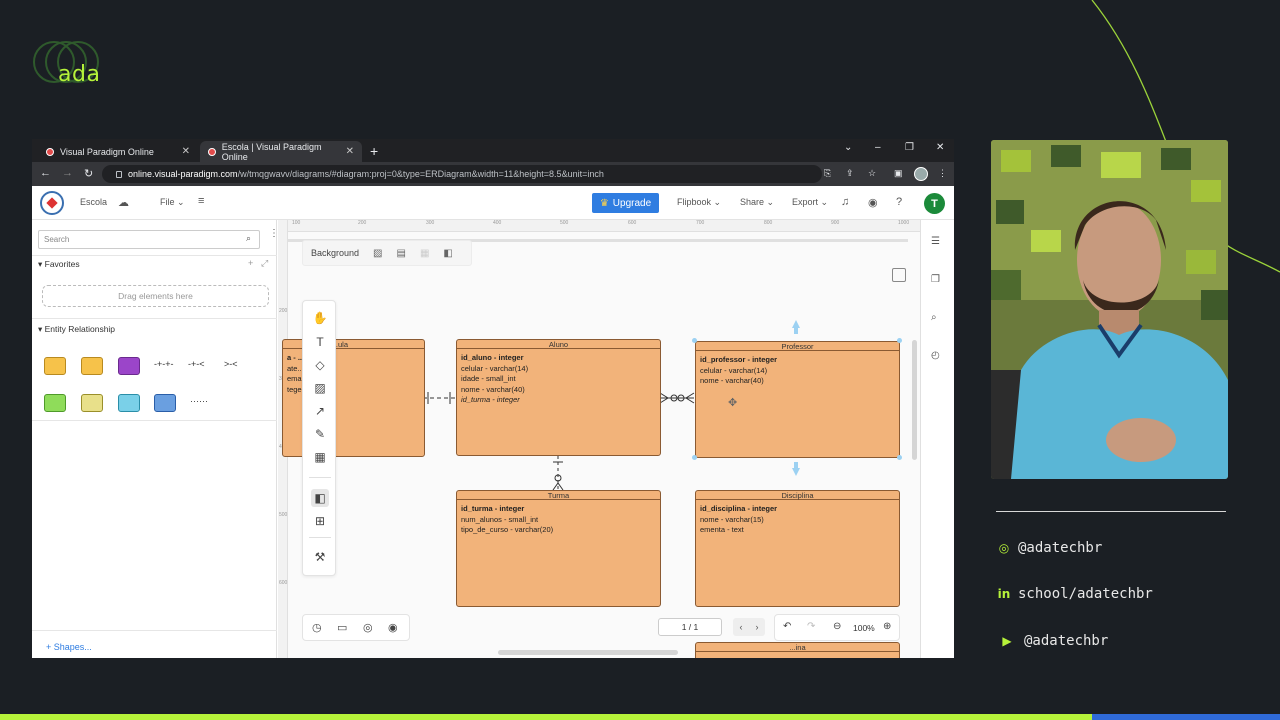  What do you see at coordinates (699, 202) in the screenshot?
I see `flipbook-menu: Flipbook ⌄` at bounding box center [699, 202].